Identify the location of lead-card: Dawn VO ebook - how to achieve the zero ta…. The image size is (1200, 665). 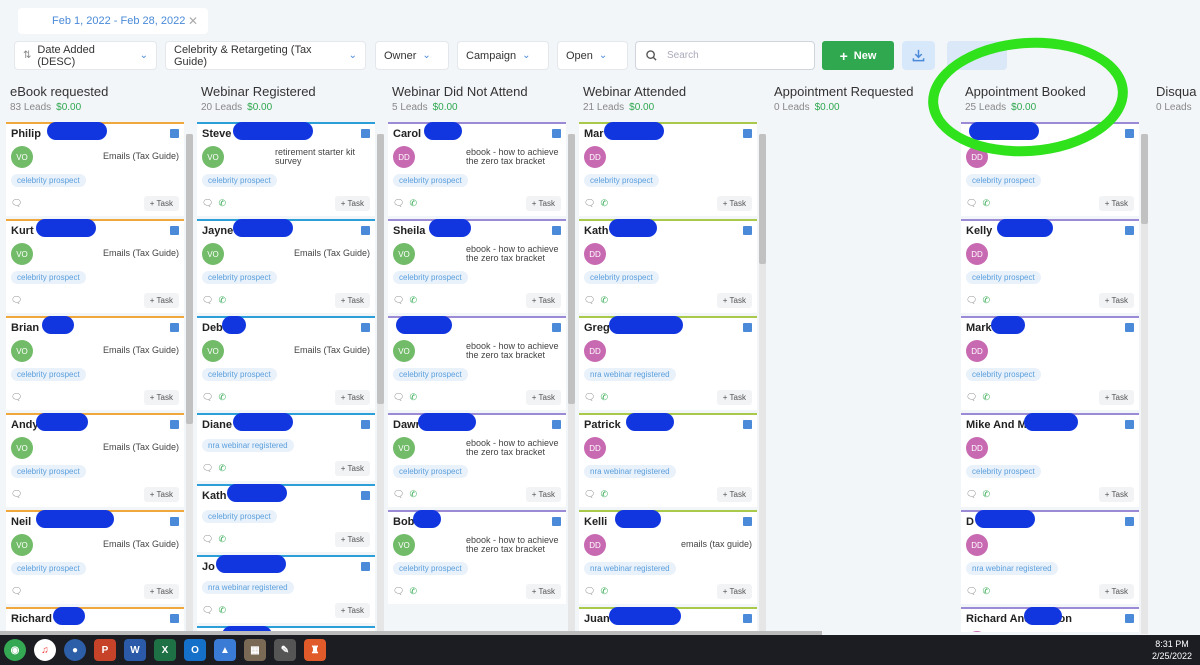
(477, 460).